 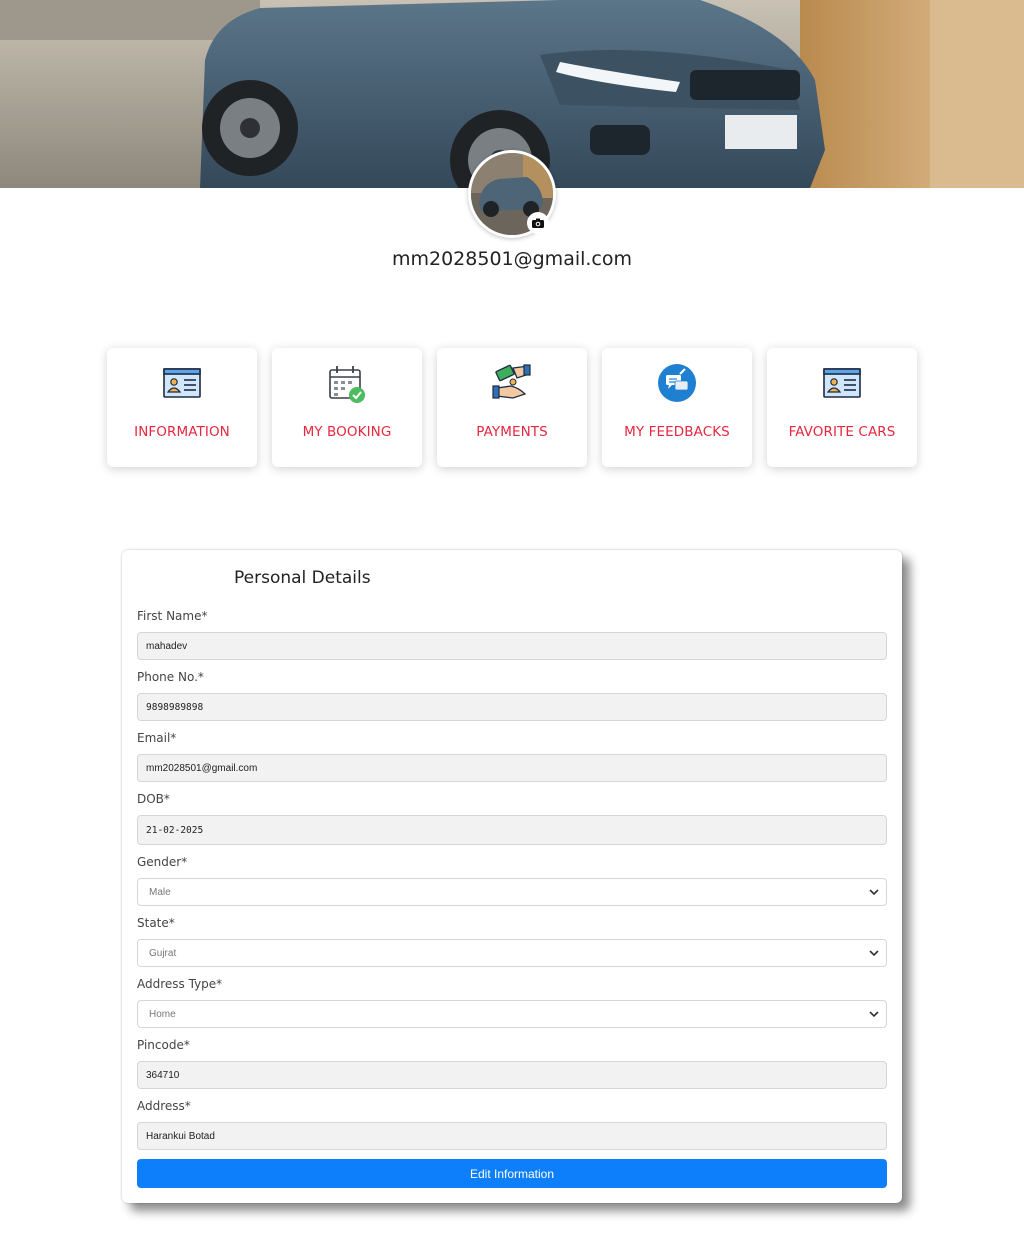 I want to click on gender-field: Gender* Male, so click(x=512, y=880).